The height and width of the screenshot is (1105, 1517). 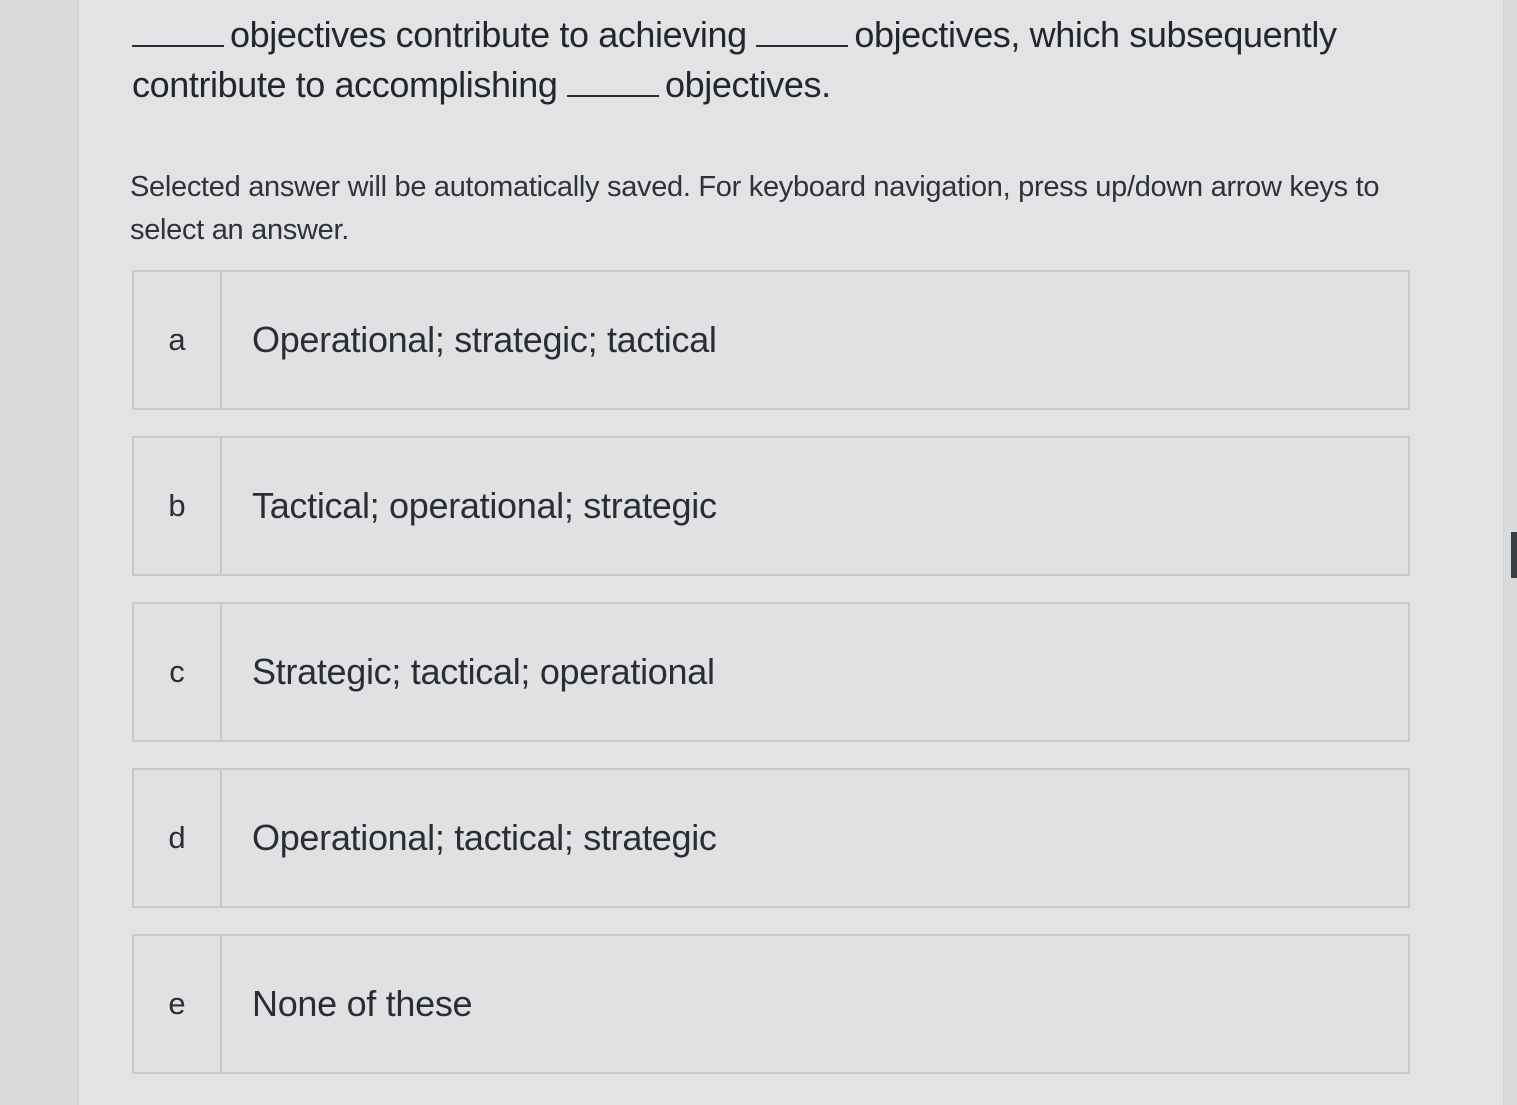 What do you see at coordinates (771, 672) in the screenshot?
I see `answer-option-c: c Strategic; tactical; operational` at bounding box center [771, 672].